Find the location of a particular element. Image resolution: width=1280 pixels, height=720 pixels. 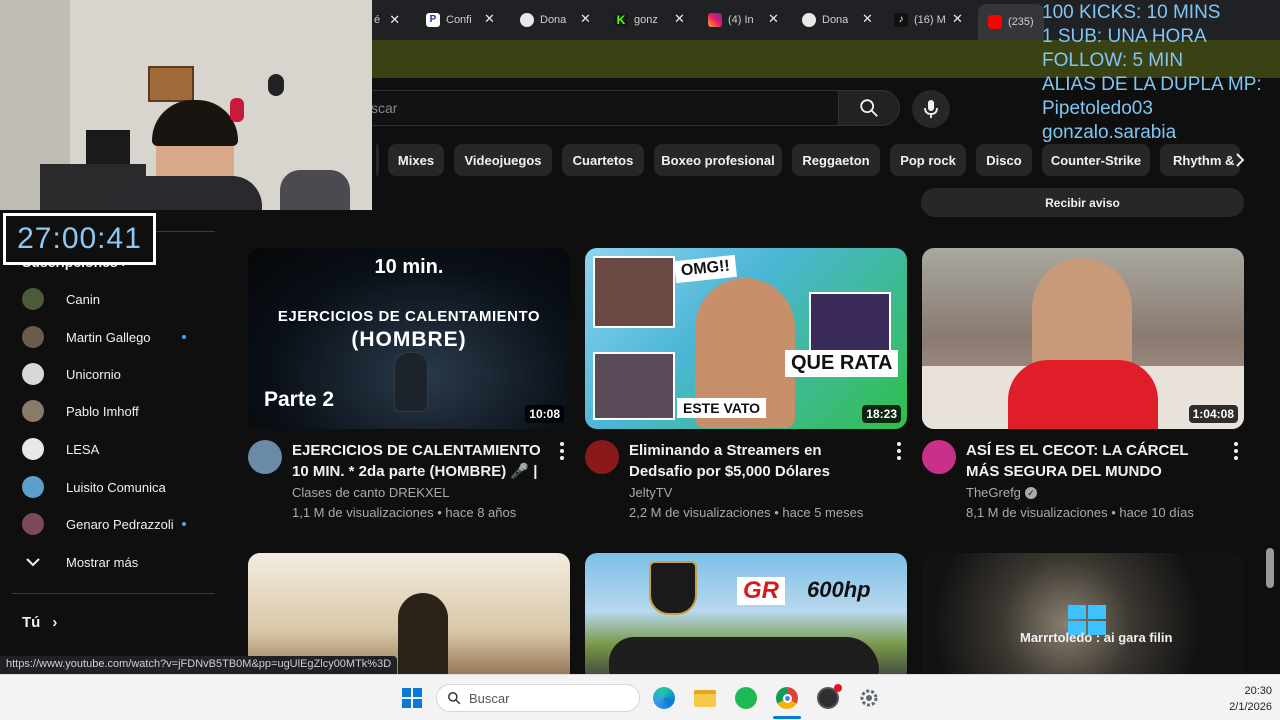

chrome-icon is located at coordinates (787, 698).